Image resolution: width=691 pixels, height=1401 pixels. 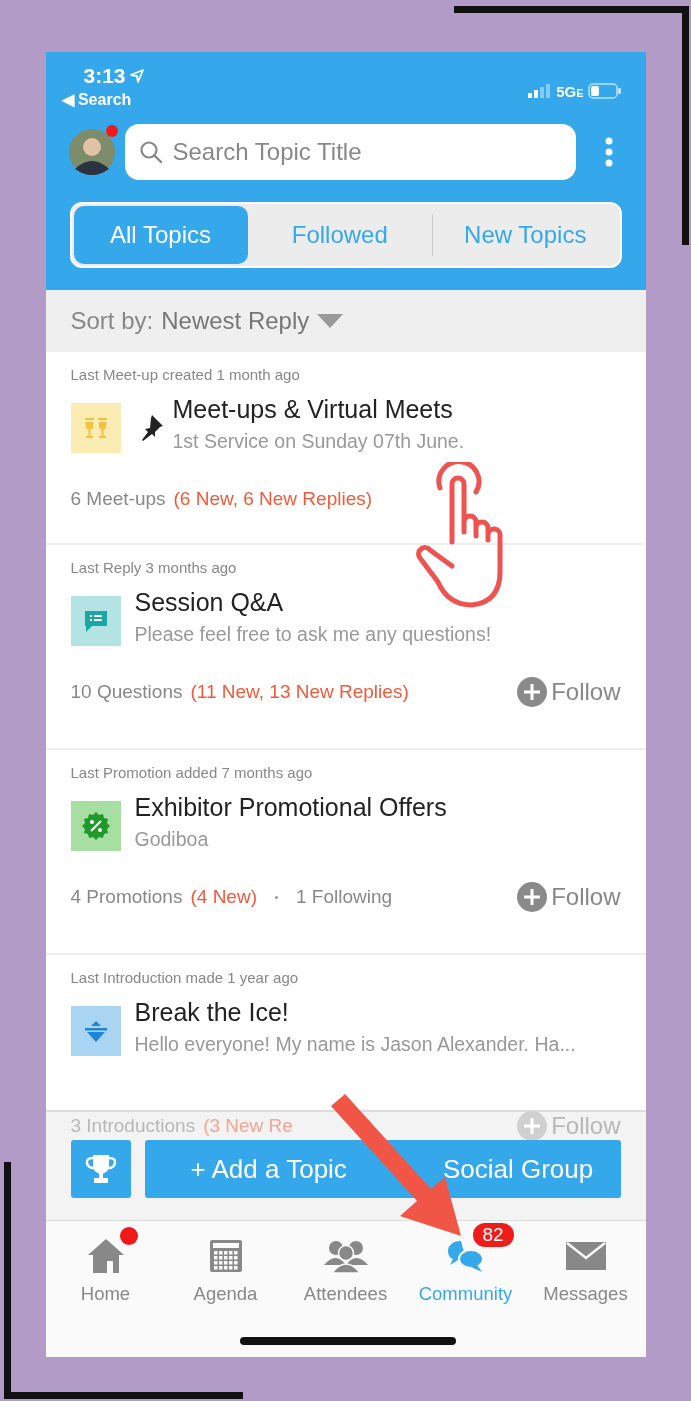 I want to click on topic-count: 3 Introductions, so click(x=133, y=1126).